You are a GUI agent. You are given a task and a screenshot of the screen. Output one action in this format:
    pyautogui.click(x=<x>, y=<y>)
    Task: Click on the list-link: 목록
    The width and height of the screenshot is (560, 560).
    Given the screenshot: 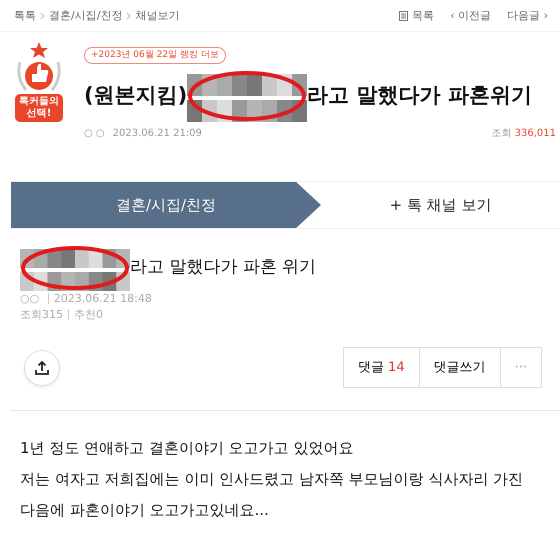 What is the action you would take?
    pyautogui.click(x=423, y=16)
    